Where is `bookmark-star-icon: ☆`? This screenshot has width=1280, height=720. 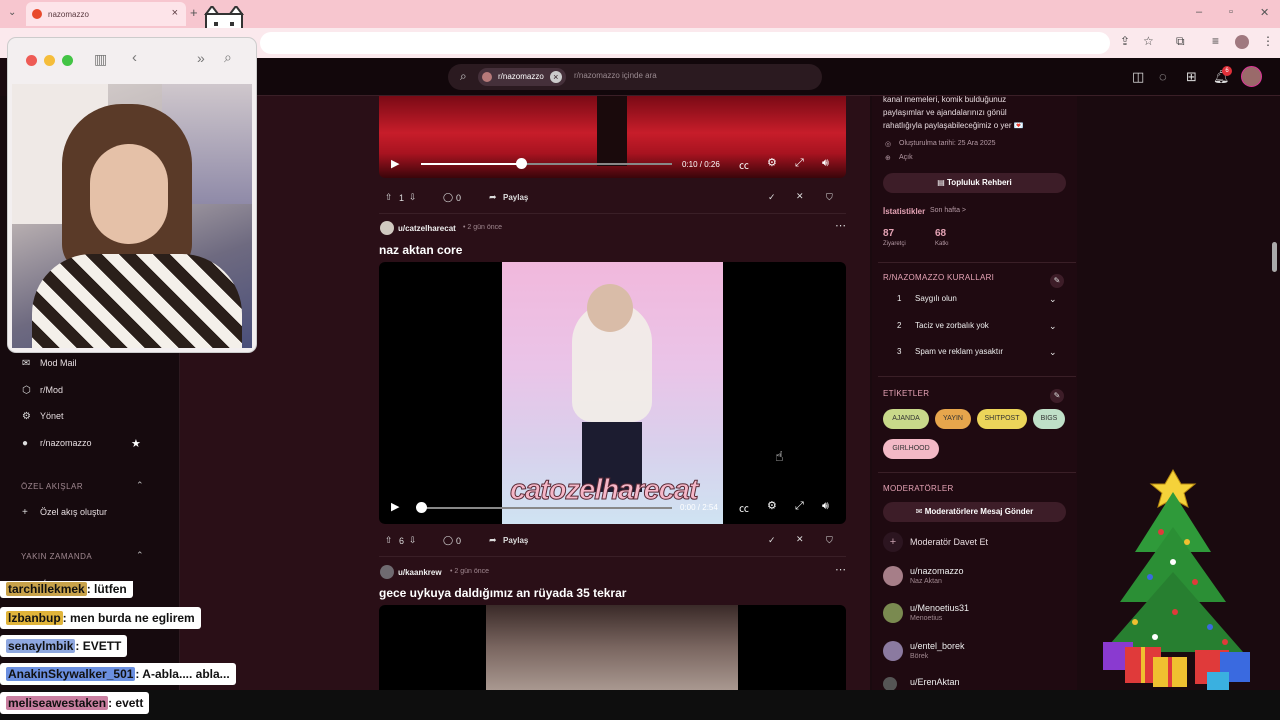 bookmark-star-icon: ☆ is located at coordinates (1148, 41).